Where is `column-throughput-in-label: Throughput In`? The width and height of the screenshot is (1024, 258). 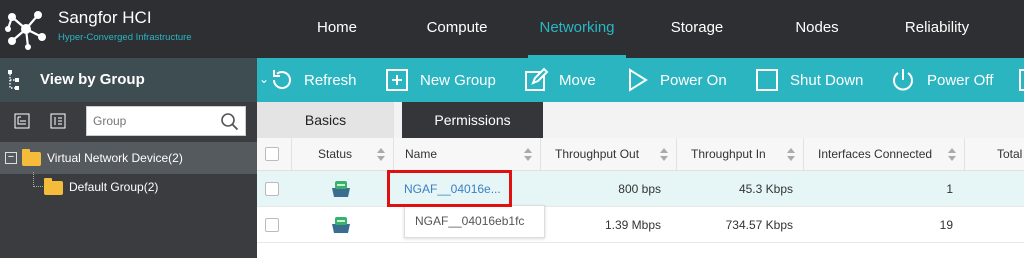 column-throughput-in-label: Throughput In is located at coordinates (728, 154).